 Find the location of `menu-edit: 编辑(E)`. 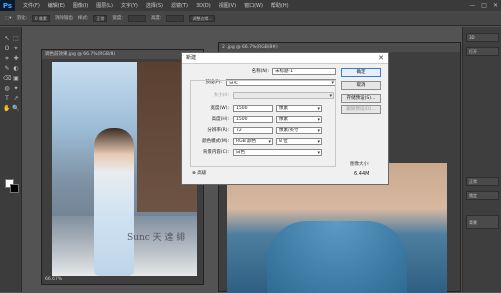

menu-edit: 编辑(E) is located at coordinates (56, 5).